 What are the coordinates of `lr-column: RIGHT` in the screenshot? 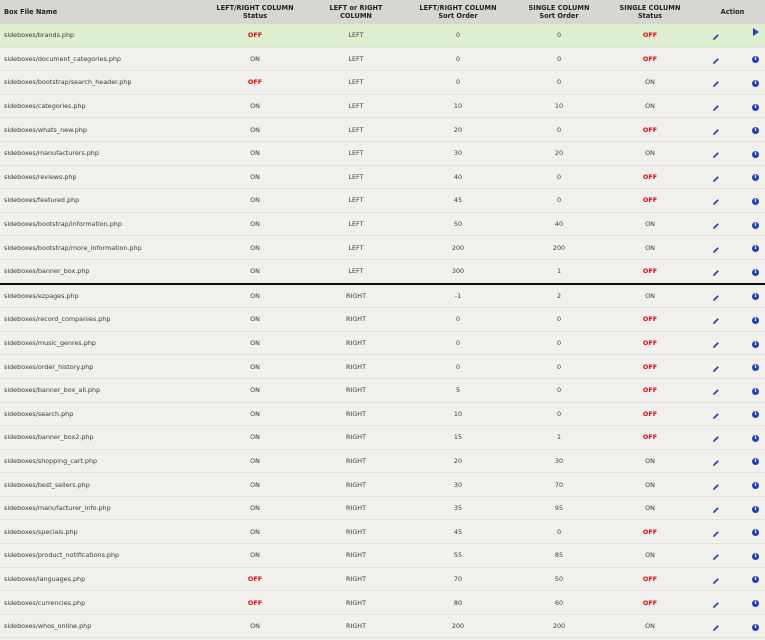 It's located at (356, 555).